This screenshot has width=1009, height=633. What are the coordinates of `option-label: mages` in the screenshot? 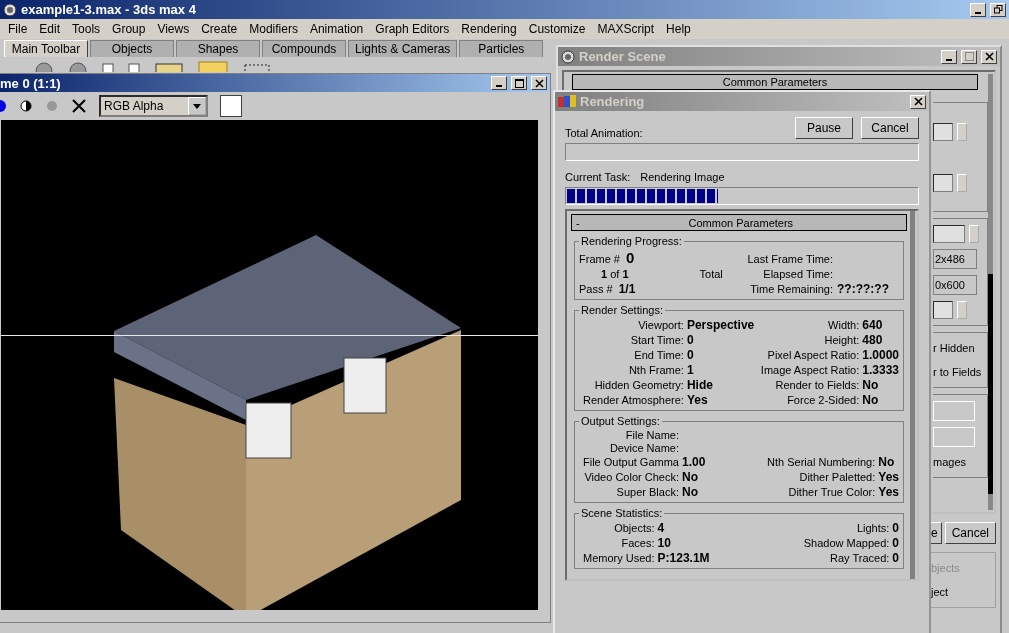 It's located at (950, 462).